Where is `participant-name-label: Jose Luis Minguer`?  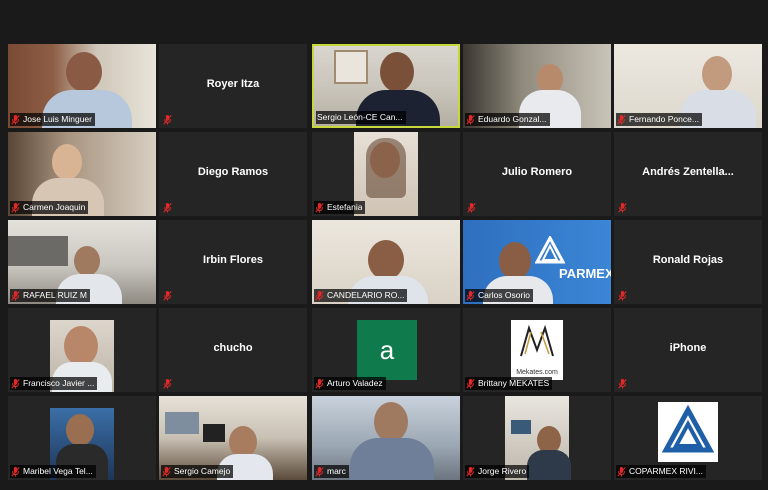 participant-name-label: Jose Luis Minguer is located at coordinates (52, 119).